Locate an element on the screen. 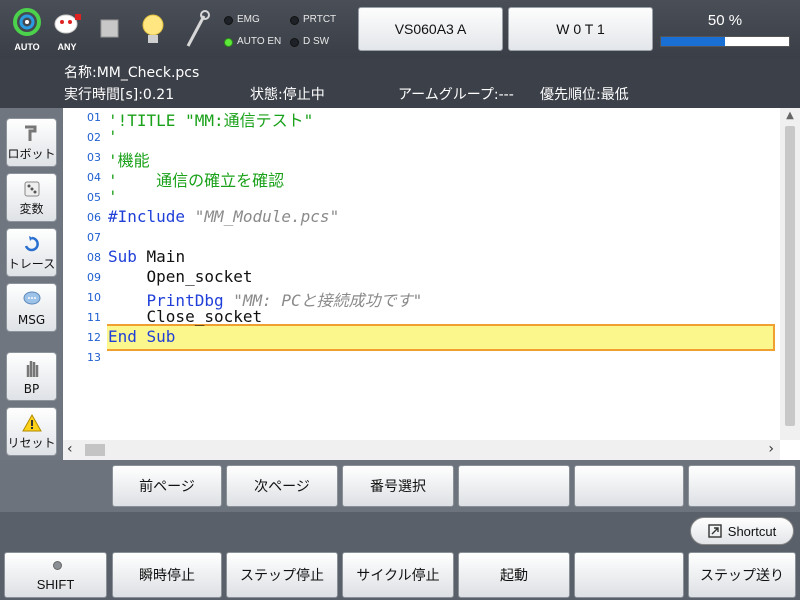  any-mode-icon is located at coordinates (67, 24).